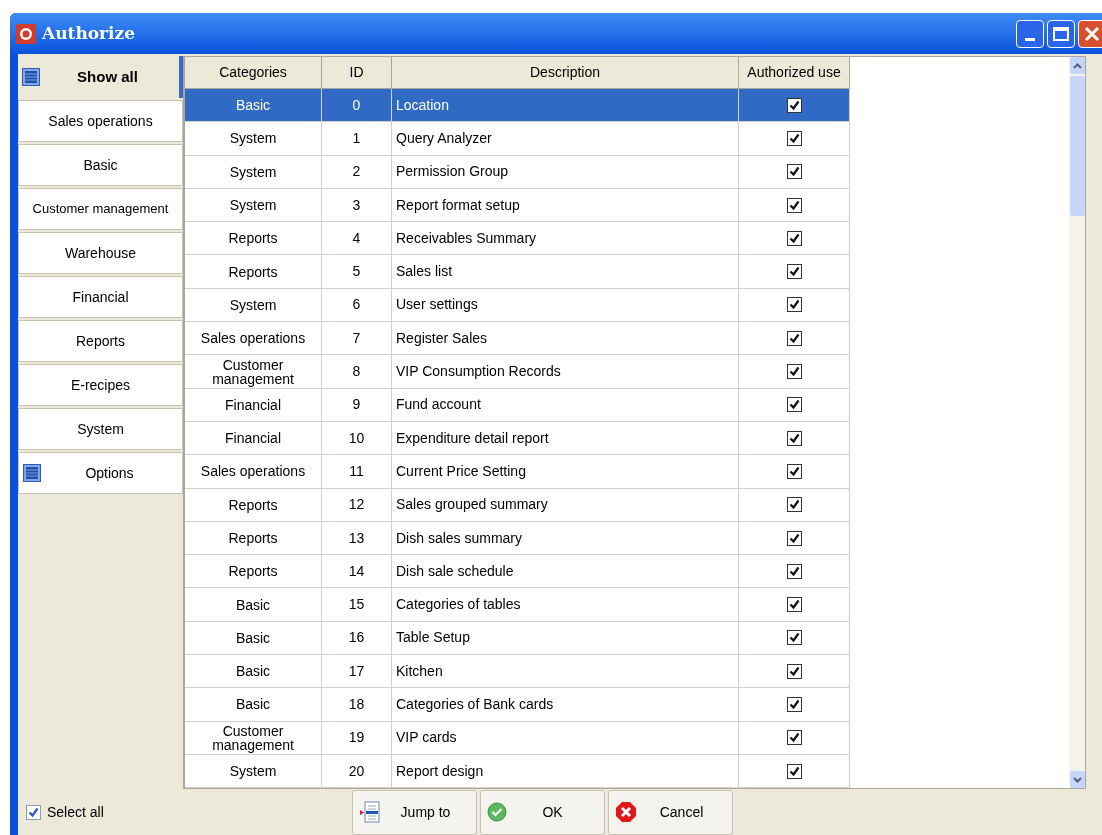 This screenshot has width=1102, height=835. I want to click on jump-to-button: Jump to, so click(414, 812).